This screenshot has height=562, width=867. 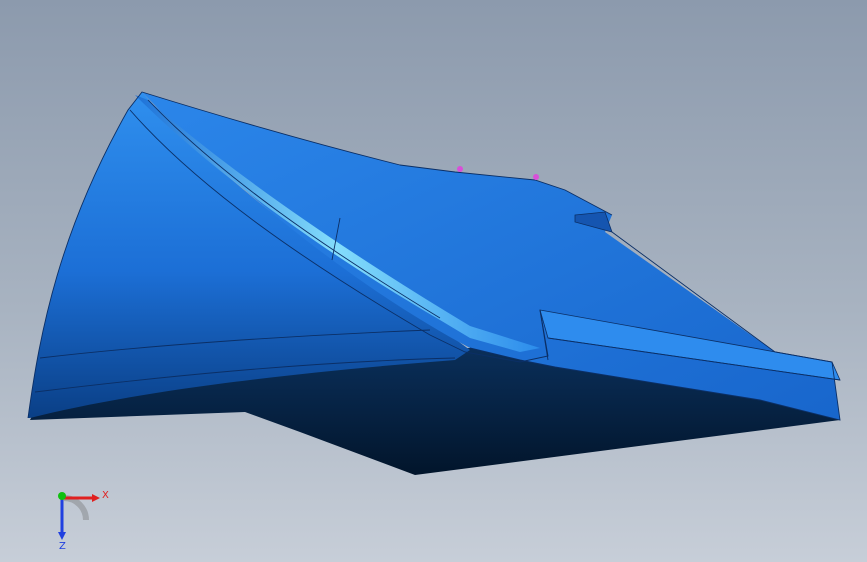 I want to click on coordinate-triad: X Z, so click(x=80, y=515).